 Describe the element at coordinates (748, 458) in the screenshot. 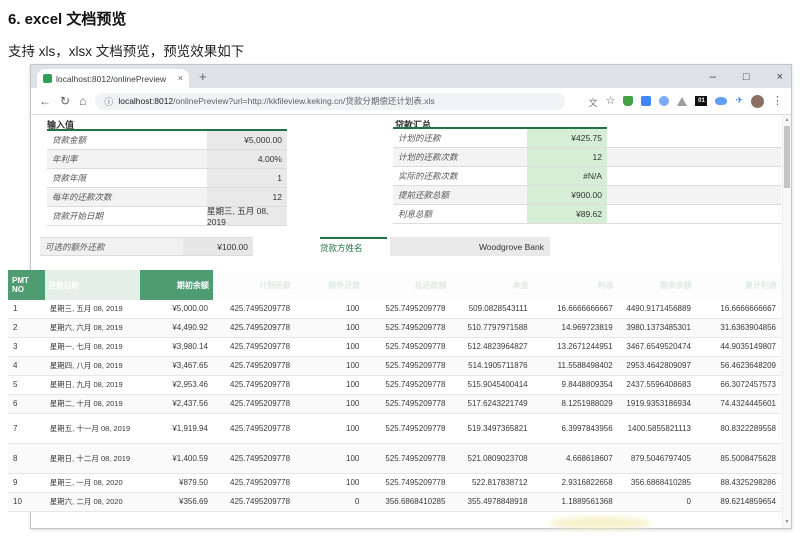

I see `cell: 85.5008475628` at that location.